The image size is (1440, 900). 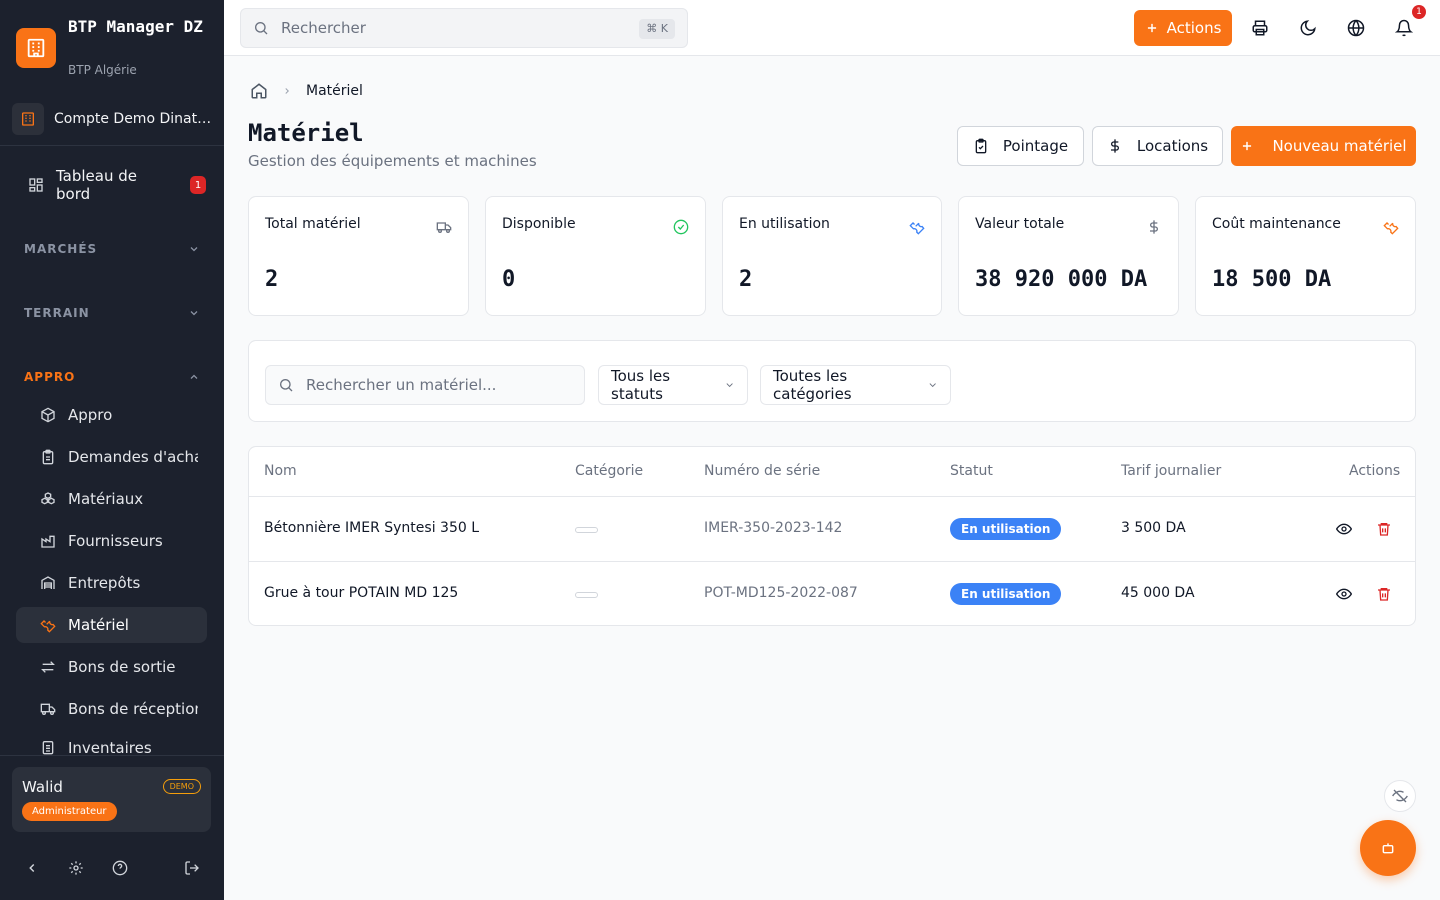 What do you see at coordinates (361, 593) in the screenshot?
I see `row-name: Grue à tour POTAIN MD 125` at bounding box center [361, 593].